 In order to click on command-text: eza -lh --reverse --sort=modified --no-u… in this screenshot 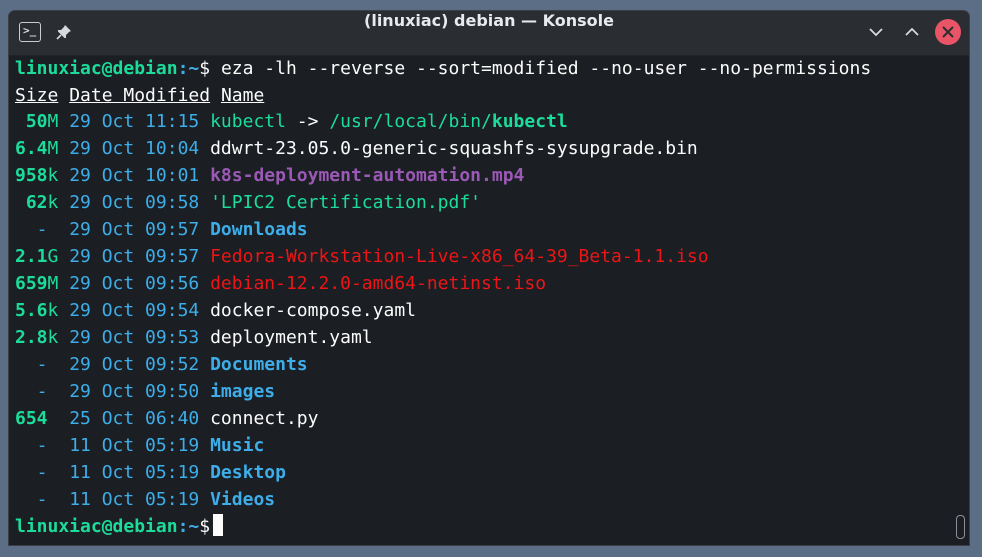, I will do `click(546, 68)`.